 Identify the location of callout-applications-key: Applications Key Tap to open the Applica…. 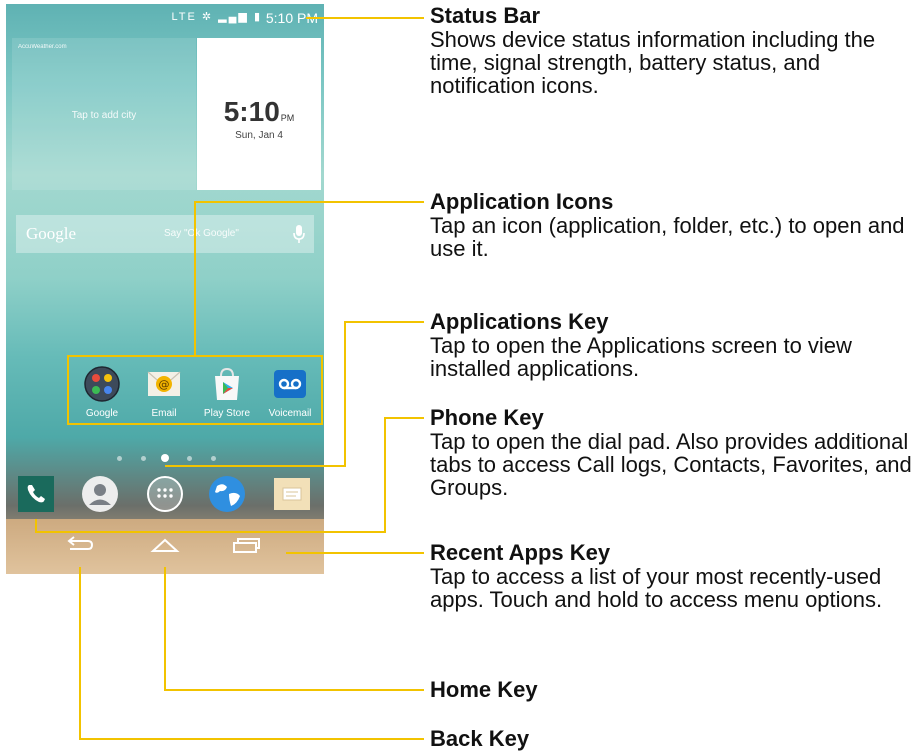
(674, 345).